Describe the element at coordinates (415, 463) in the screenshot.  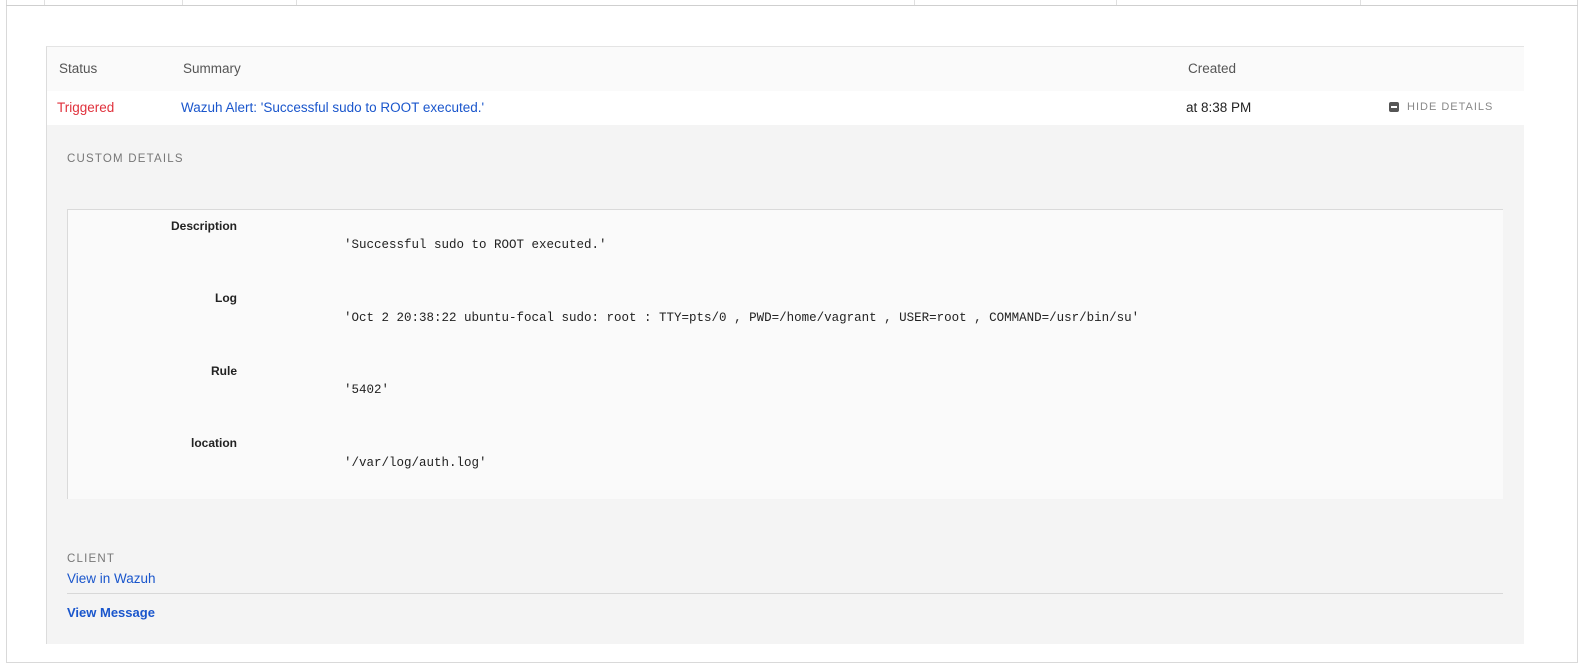
I see `detail-value-location: '/var/log/auth.log'` at that location.